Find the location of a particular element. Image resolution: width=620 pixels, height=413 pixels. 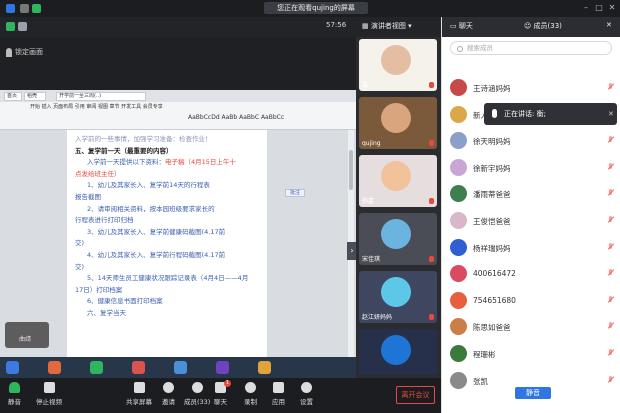

video-tile is located at coordinates (398, 352).